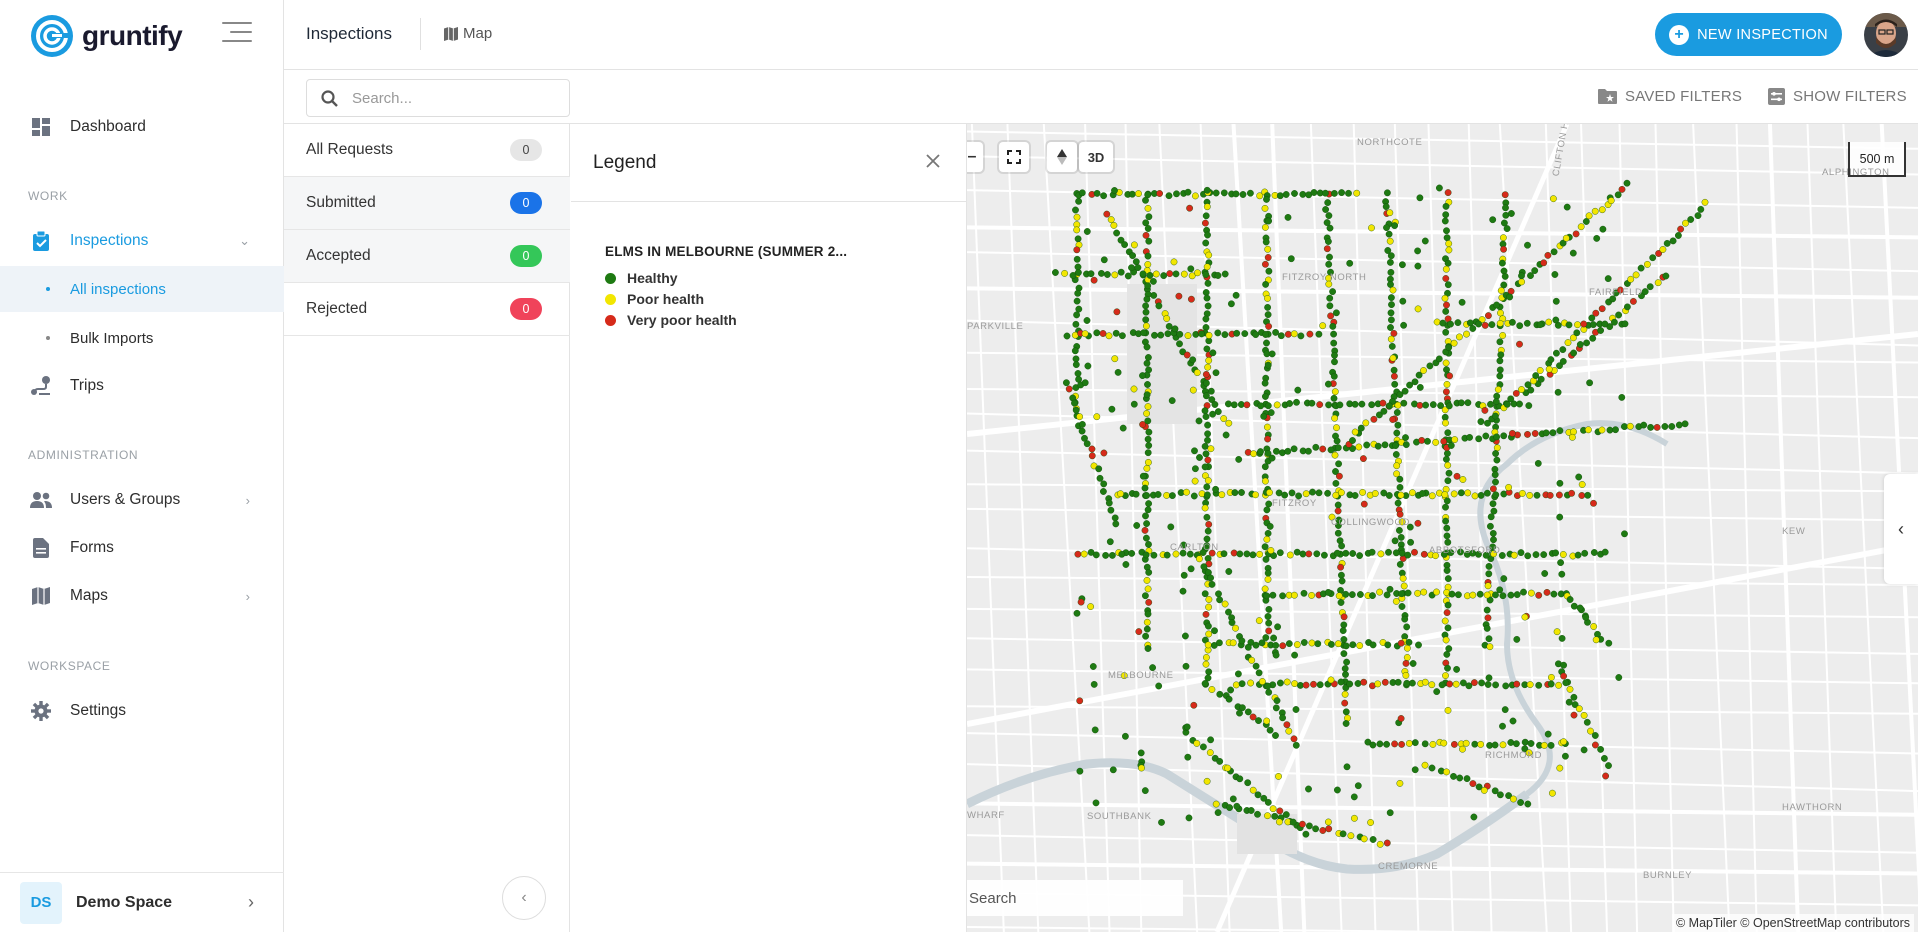 The image size is (1918, 932). What do you see at coordinates (524, 898) in the screenshot?
I see `collapse-panel-button: ‹` at bounding box center [524, 898].